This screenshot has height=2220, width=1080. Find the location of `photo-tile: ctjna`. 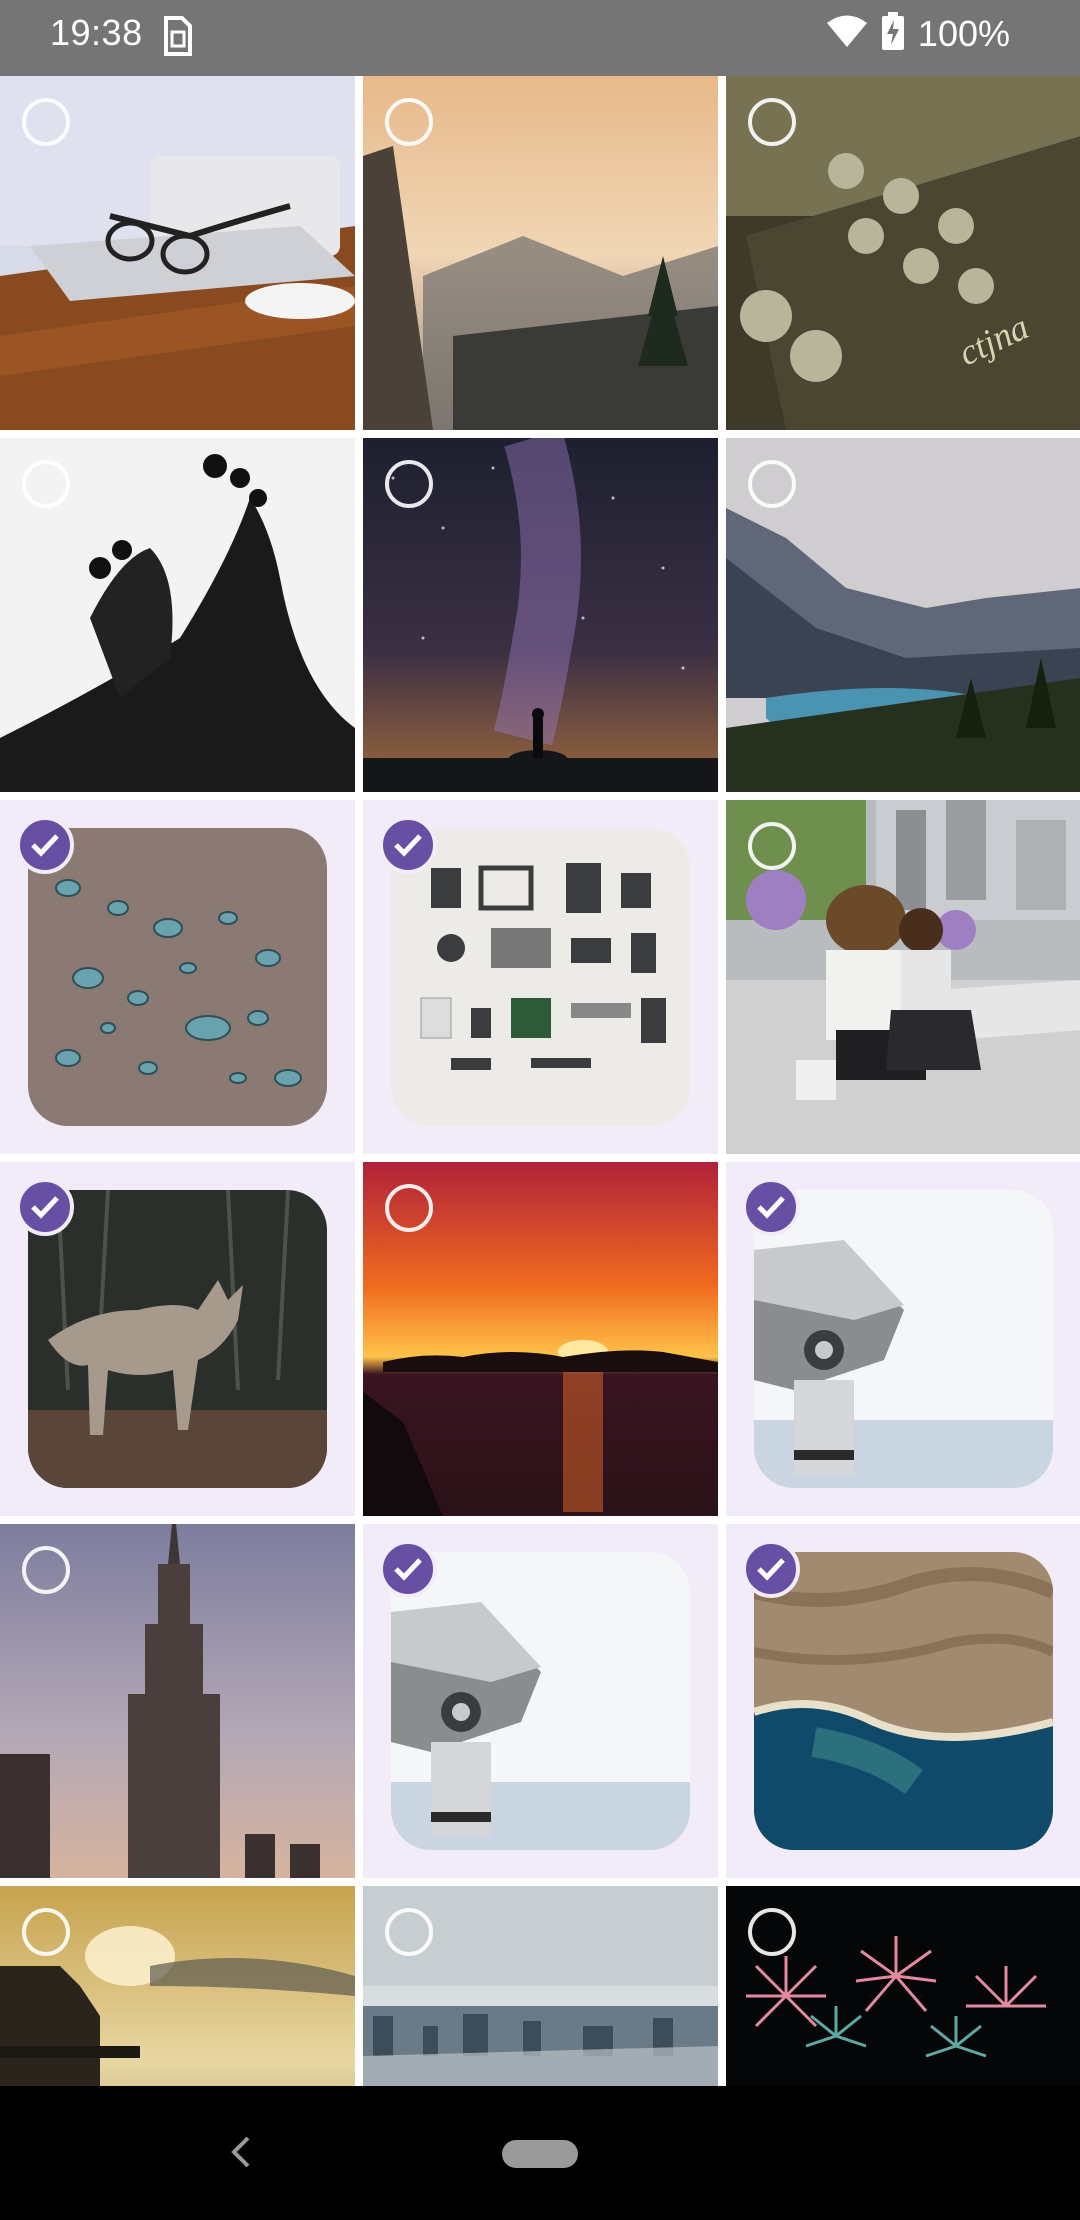

photo-tile: ctjna is located at coordinates (903, 253).